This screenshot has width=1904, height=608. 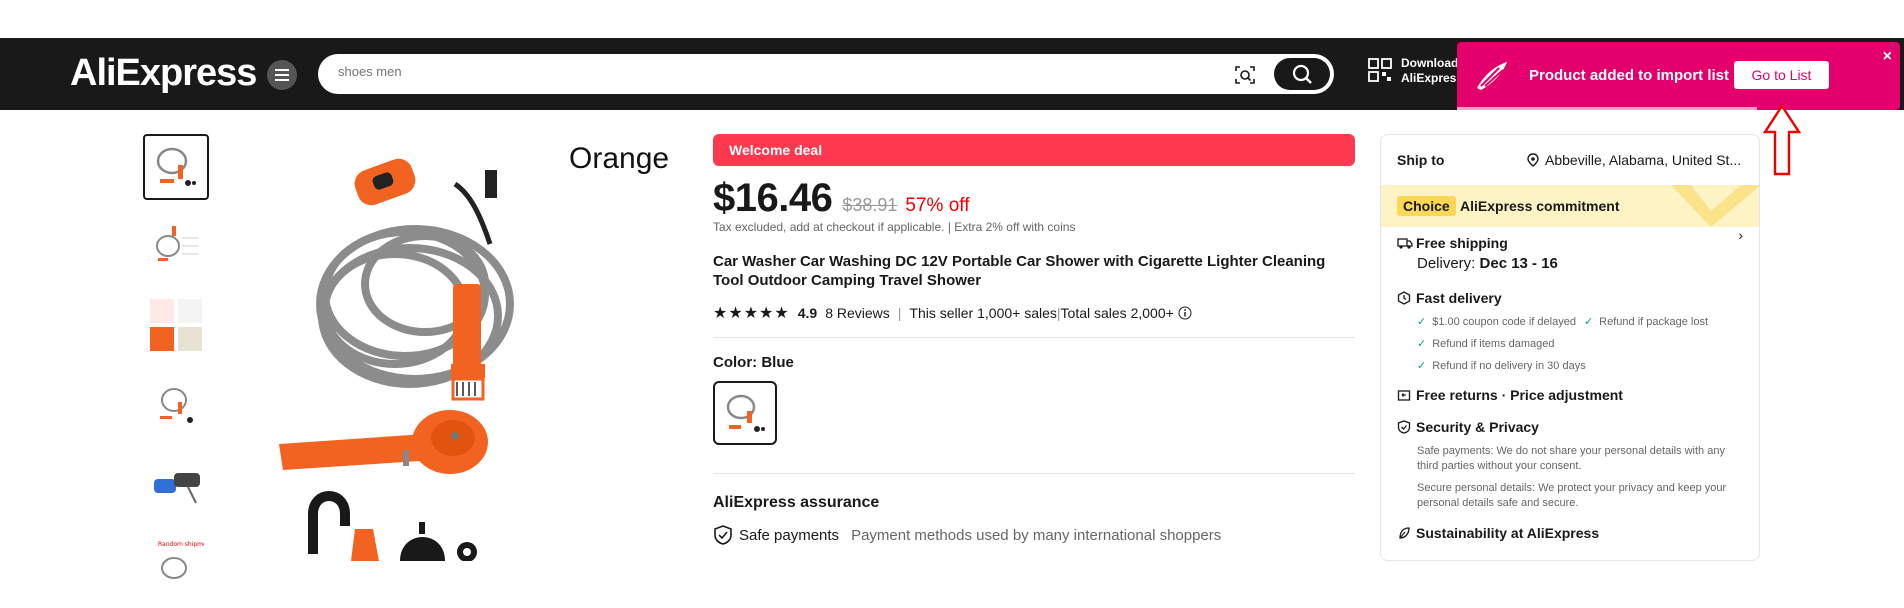 What do you see at coordinates (1245, 75) in the screenshot?
I see `image-search-icon` at bounding box center [1245, 75].